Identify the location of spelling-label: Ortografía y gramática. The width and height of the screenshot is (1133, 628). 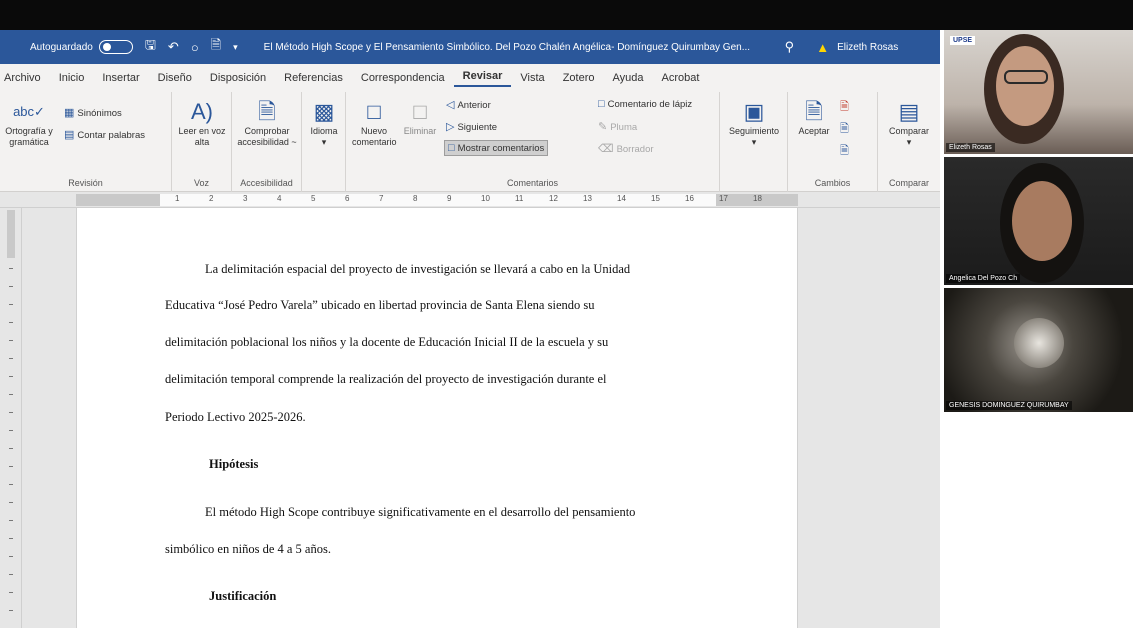
(29, 136).